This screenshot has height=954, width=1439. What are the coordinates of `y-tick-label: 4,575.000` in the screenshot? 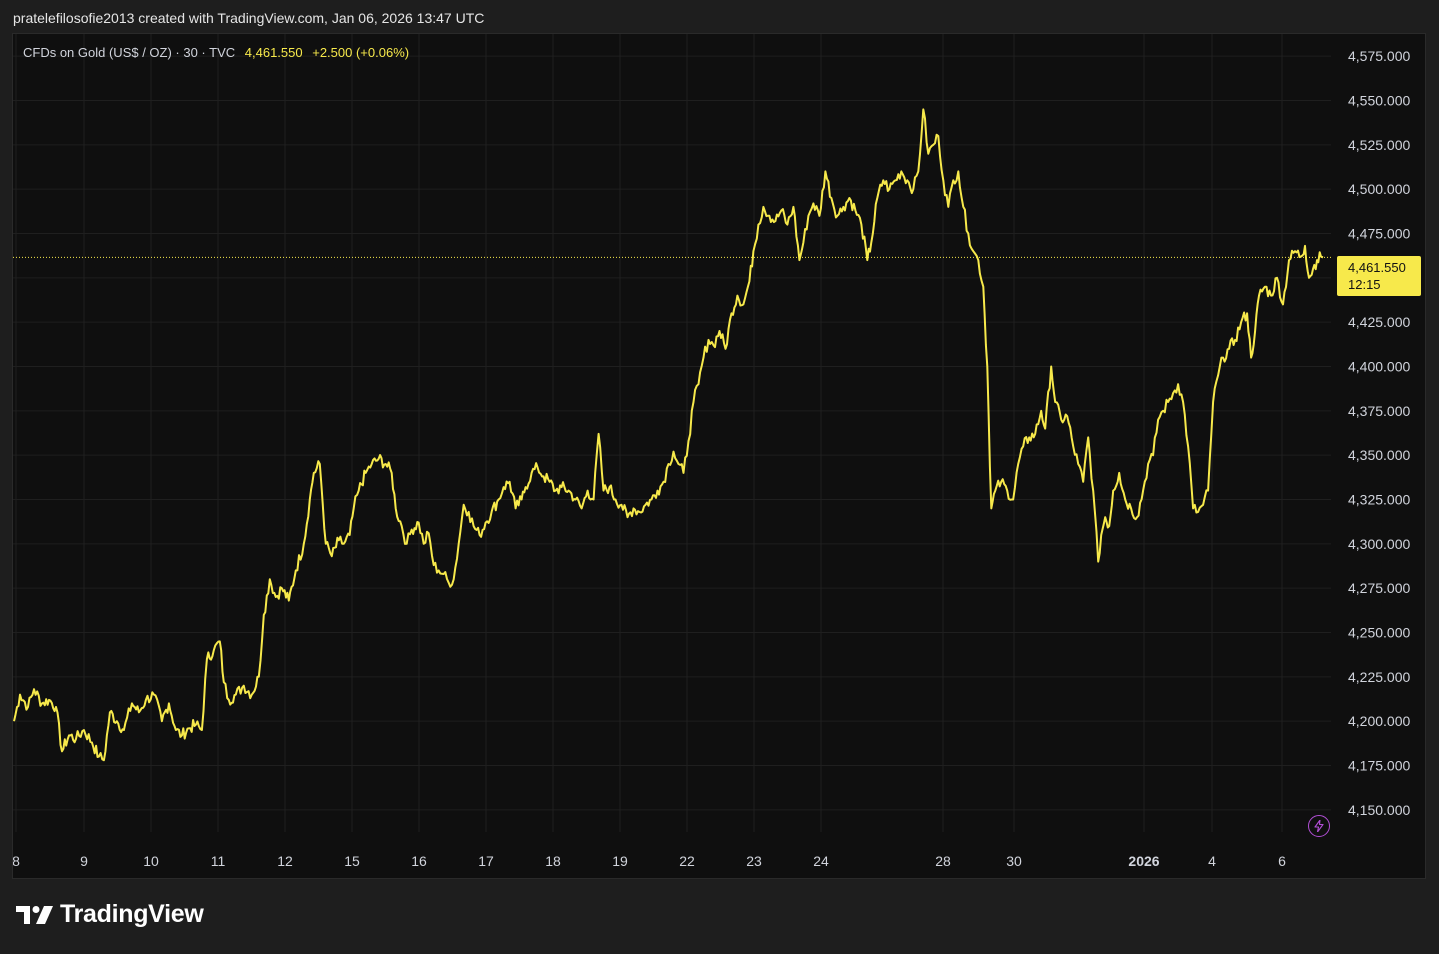 It's located at (1379, 56).